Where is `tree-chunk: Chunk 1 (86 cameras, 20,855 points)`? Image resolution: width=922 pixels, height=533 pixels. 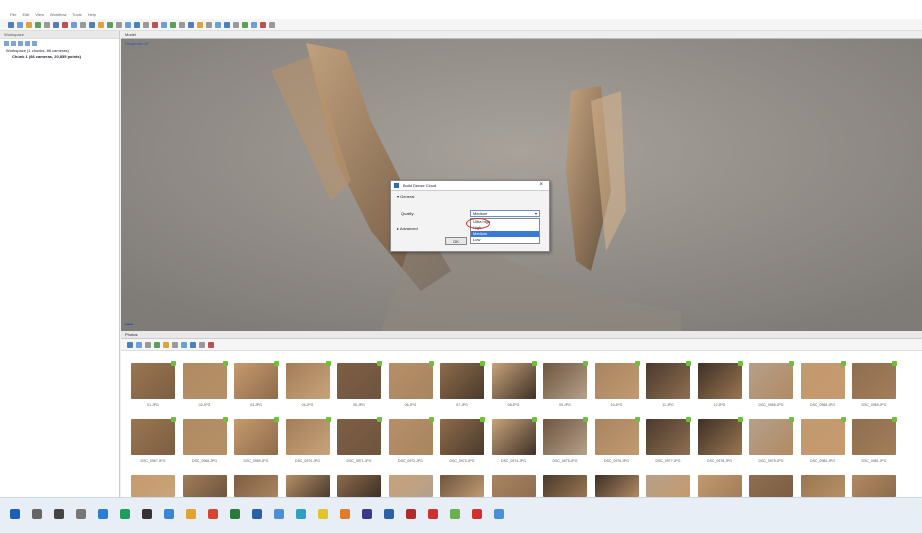
tree-chunk: Chunk 1 (86 cameras, 20,855 points) is located at coordinates (59, 57).